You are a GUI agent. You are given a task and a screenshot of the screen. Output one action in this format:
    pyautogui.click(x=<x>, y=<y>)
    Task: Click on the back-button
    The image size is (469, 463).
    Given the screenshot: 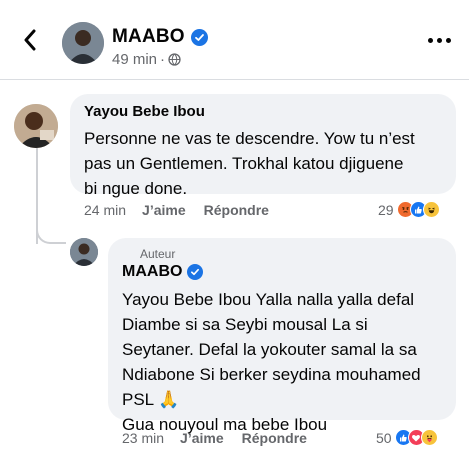 What is the action you would take?
    pyautogui.click(x=30, y=40)
    